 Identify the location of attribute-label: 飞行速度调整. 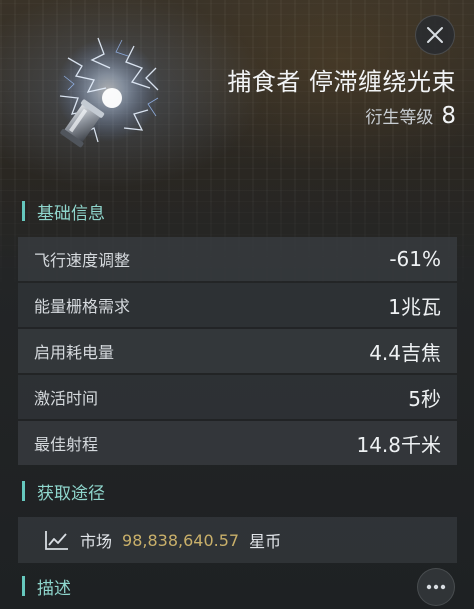
(82, 260).